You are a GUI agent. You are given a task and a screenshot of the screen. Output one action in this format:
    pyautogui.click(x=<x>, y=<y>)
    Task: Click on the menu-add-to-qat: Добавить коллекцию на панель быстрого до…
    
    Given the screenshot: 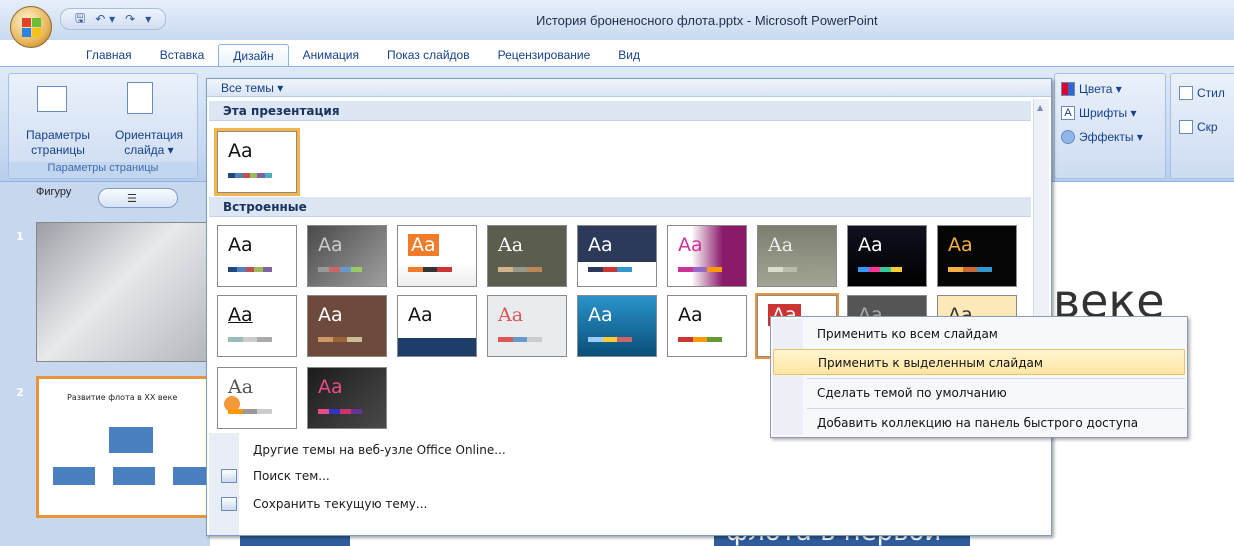 What is the action you would take?
    pyautogui.click(x=979, y=423)
    